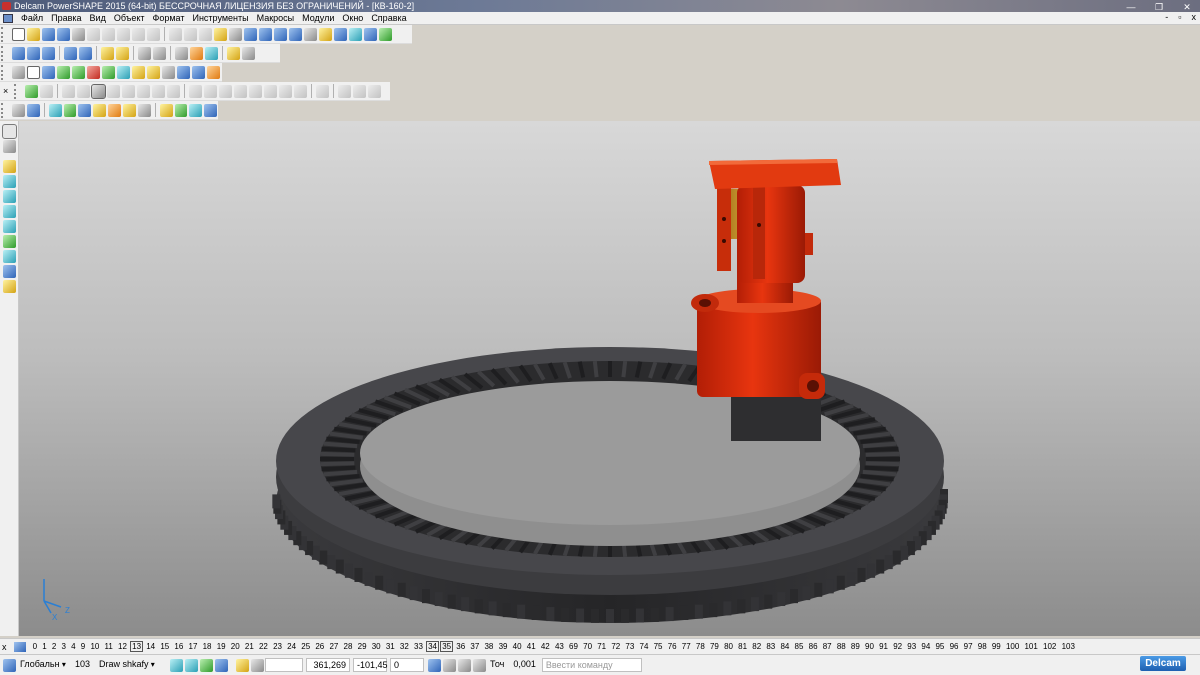 This screenshot has height=675, width=1200. What do you see at coordinates (285, 91) in the screenshot?
I see `join-icon` at bounding box center [285, 91].